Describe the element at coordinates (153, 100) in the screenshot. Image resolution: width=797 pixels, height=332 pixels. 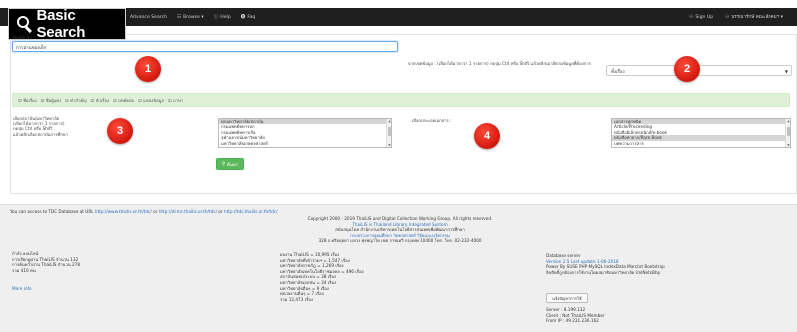
I see `checkbox-source-label: แหล่งข้อมูล` at that location.